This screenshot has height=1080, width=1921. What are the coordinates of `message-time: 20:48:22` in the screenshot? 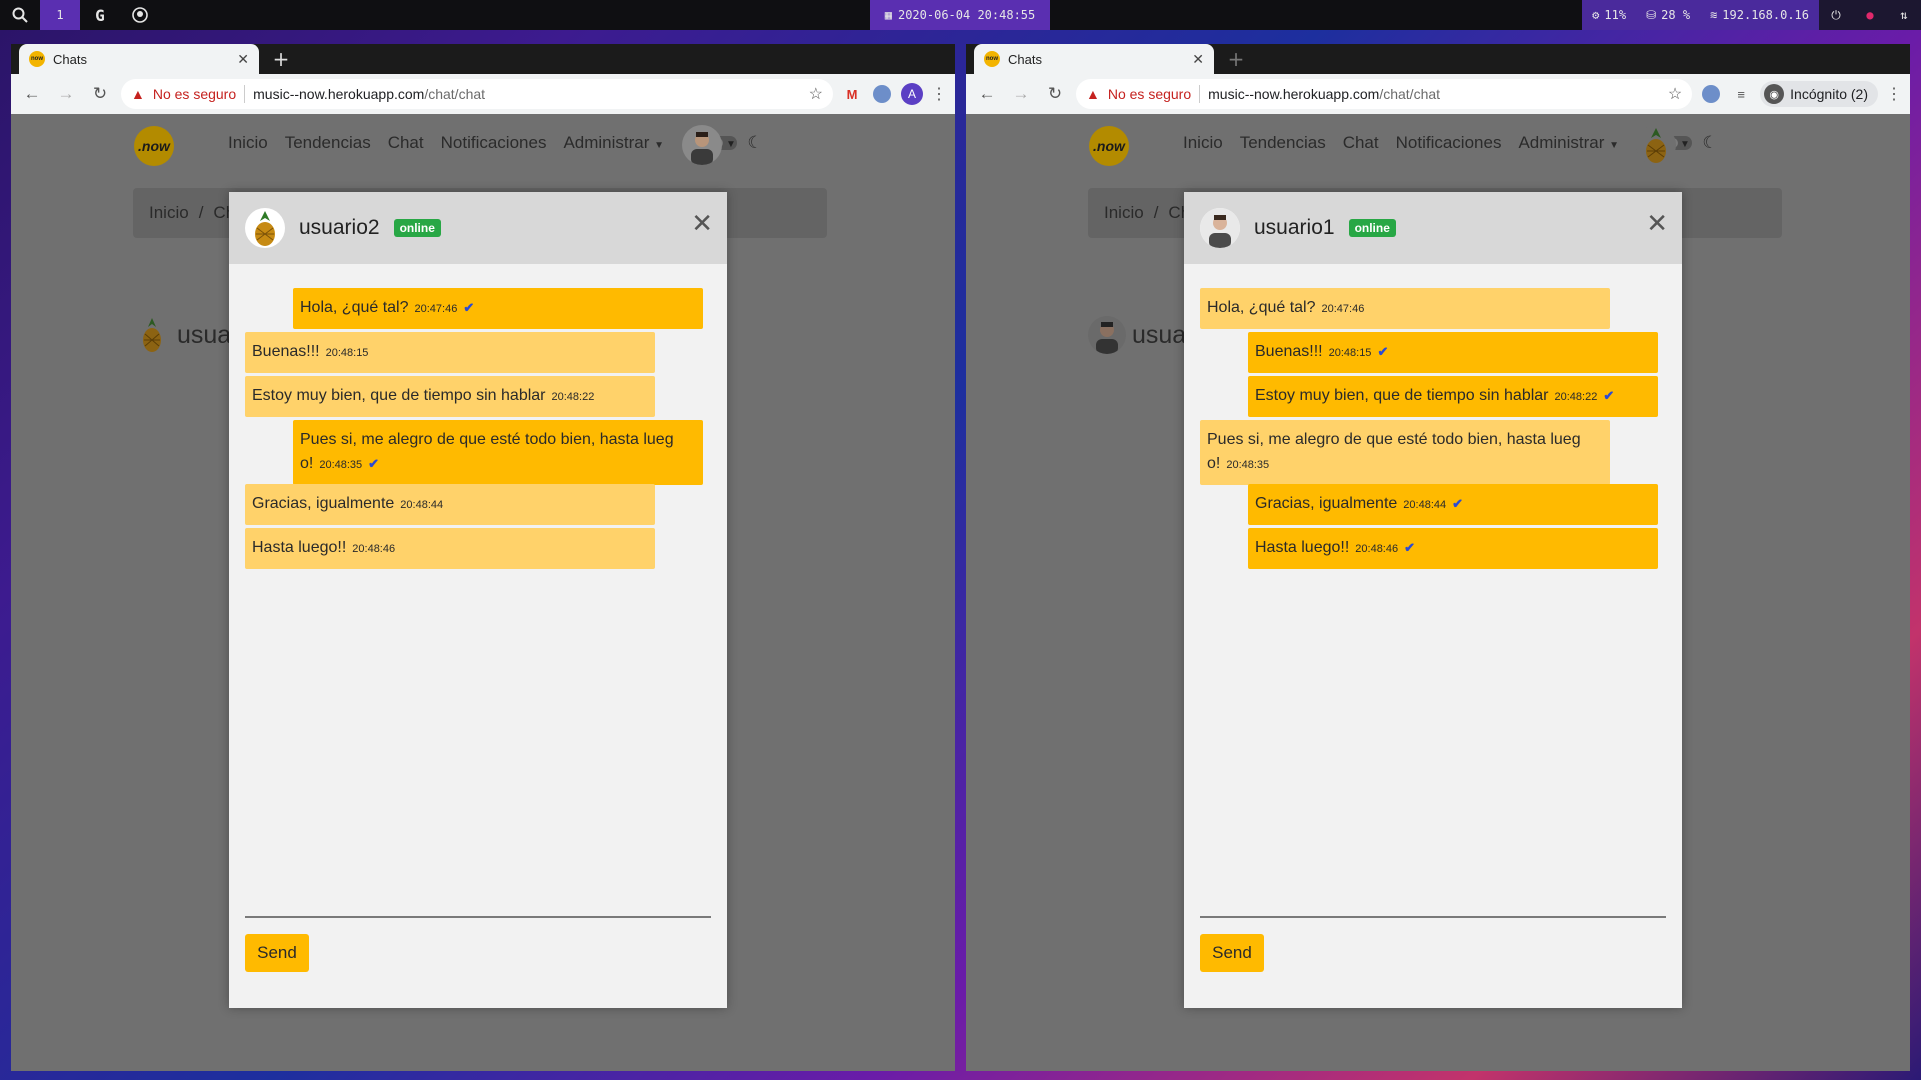 It's located at (1576, 397).